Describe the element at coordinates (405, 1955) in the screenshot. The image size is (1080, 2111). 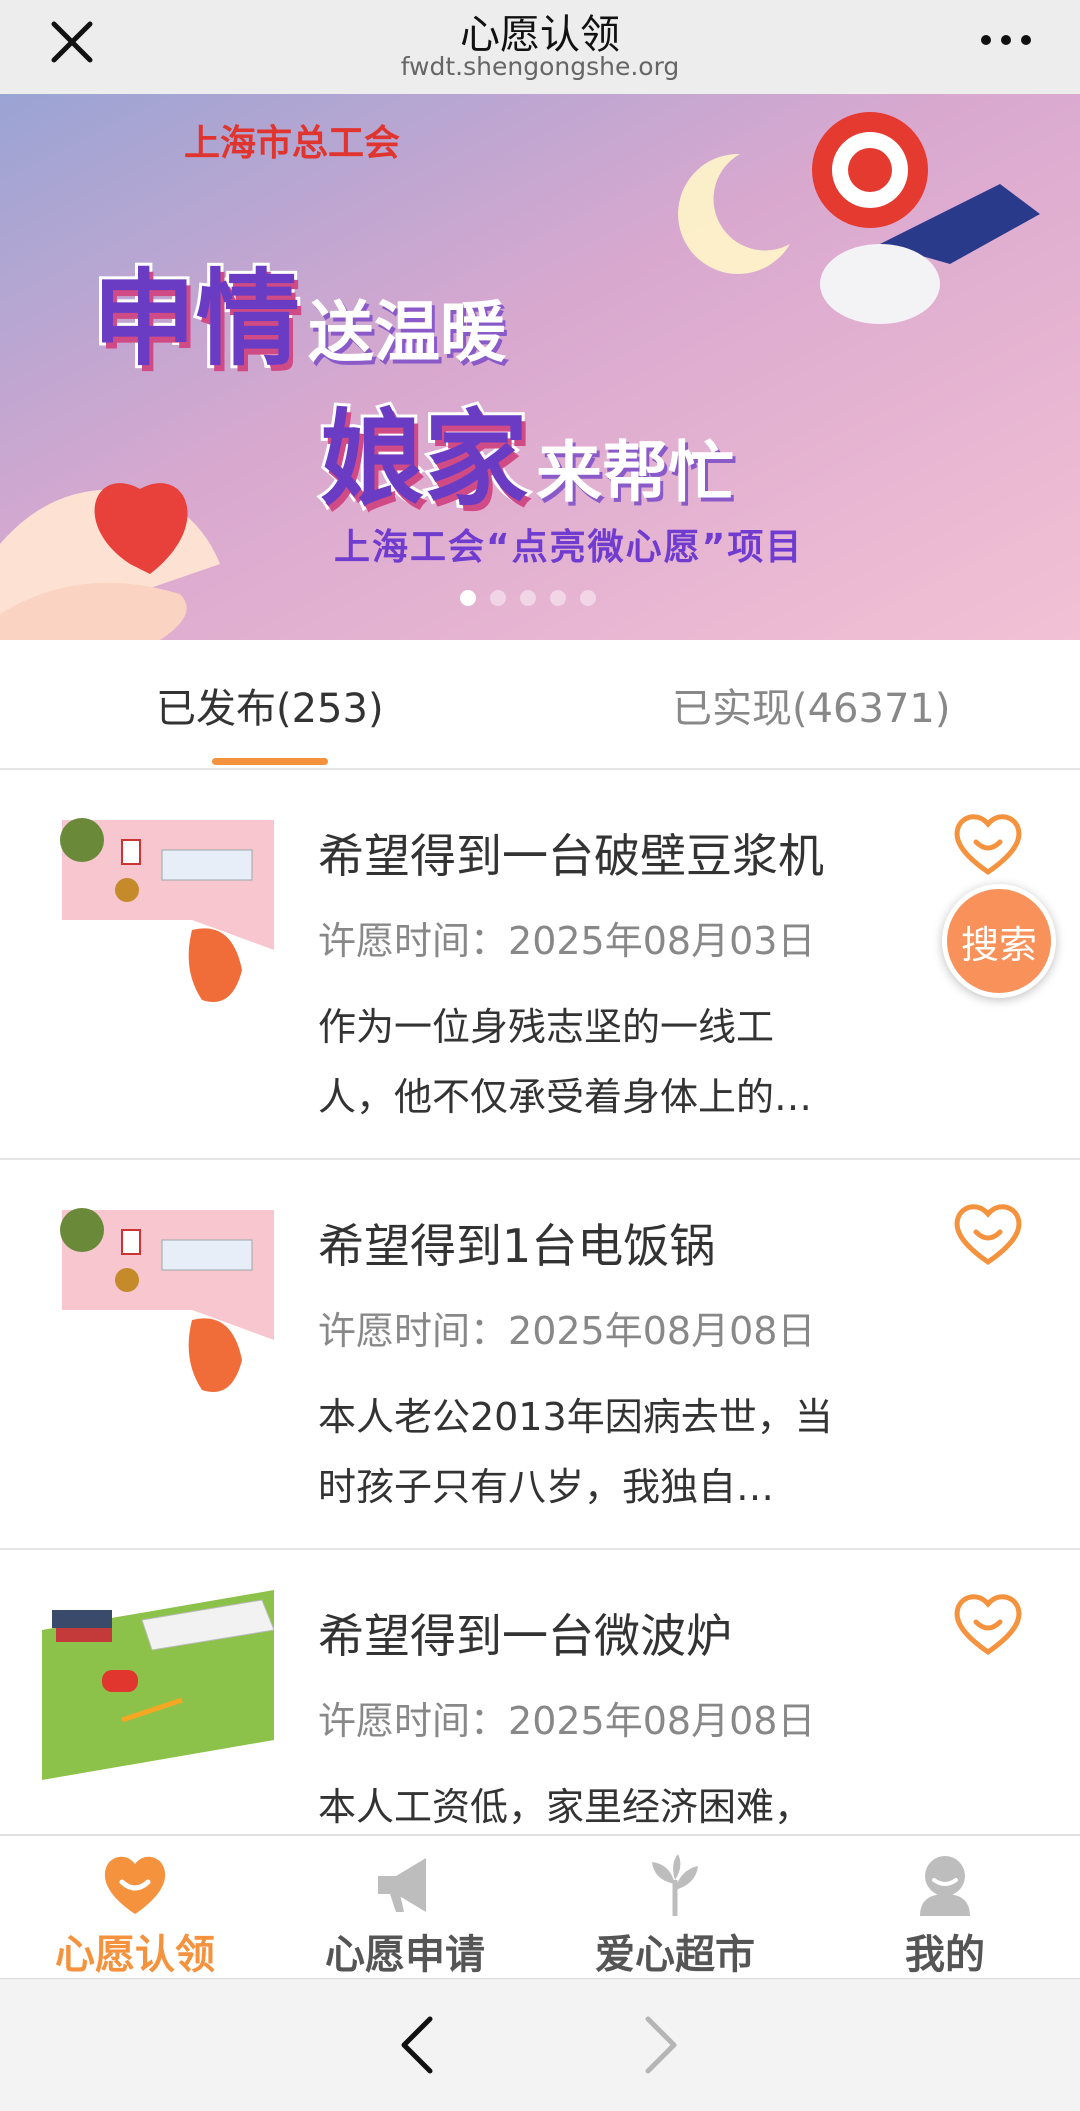
I see `nav-label: 心愿申请` at that location.